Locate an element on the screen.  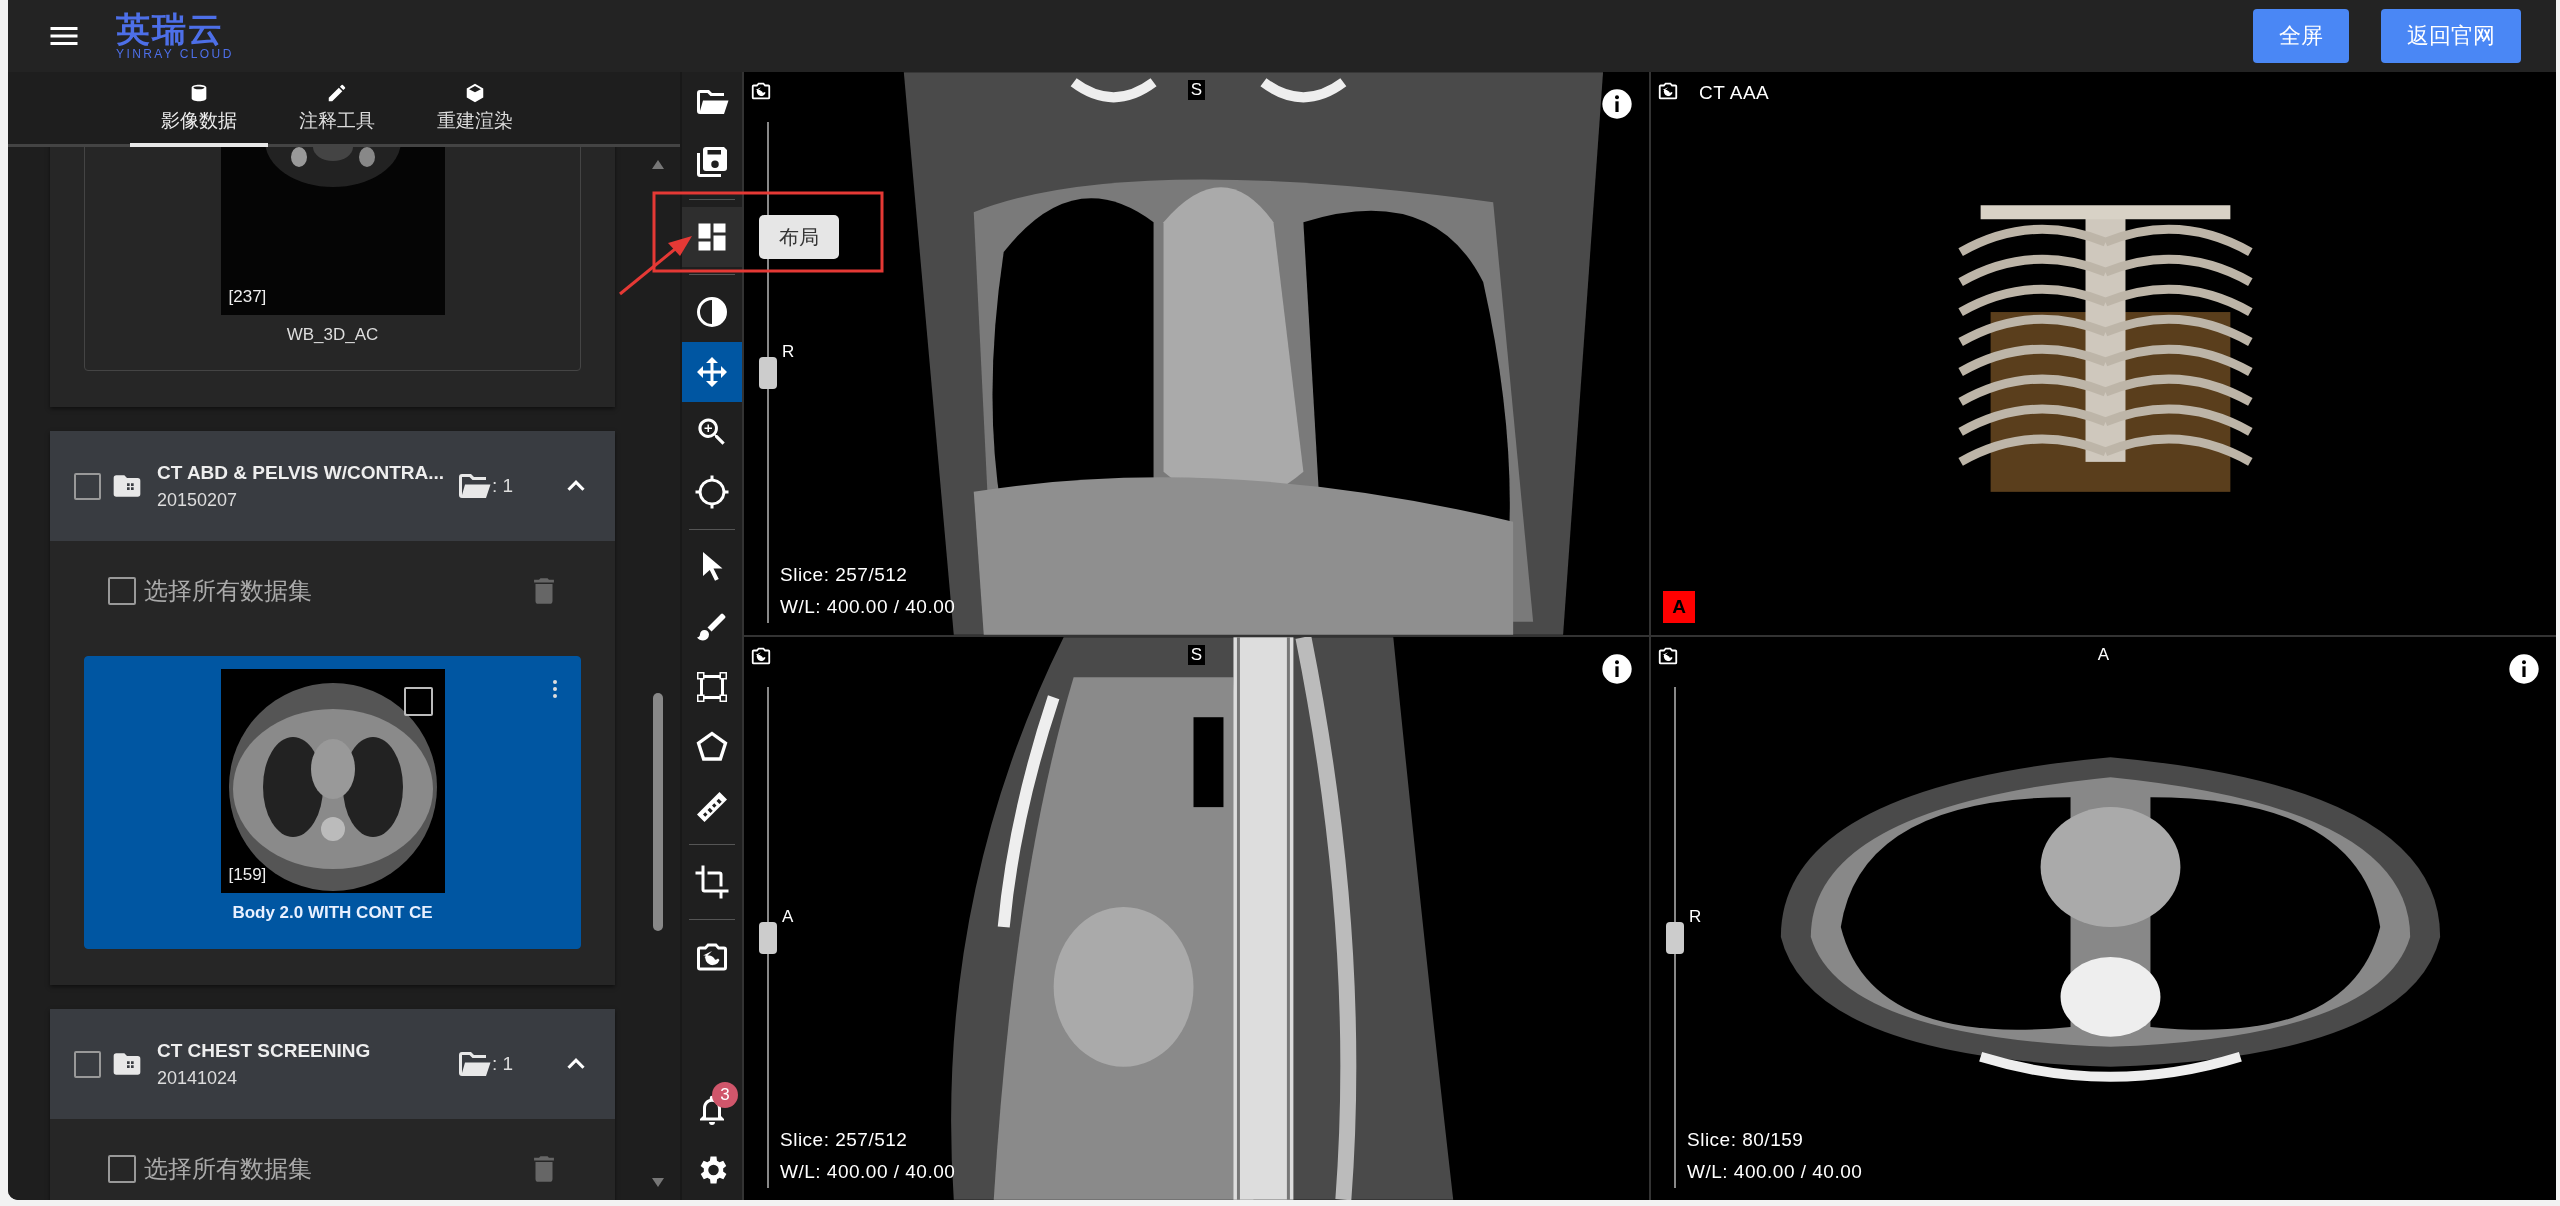
orientation-label: A is located at coordinates (788, 916).